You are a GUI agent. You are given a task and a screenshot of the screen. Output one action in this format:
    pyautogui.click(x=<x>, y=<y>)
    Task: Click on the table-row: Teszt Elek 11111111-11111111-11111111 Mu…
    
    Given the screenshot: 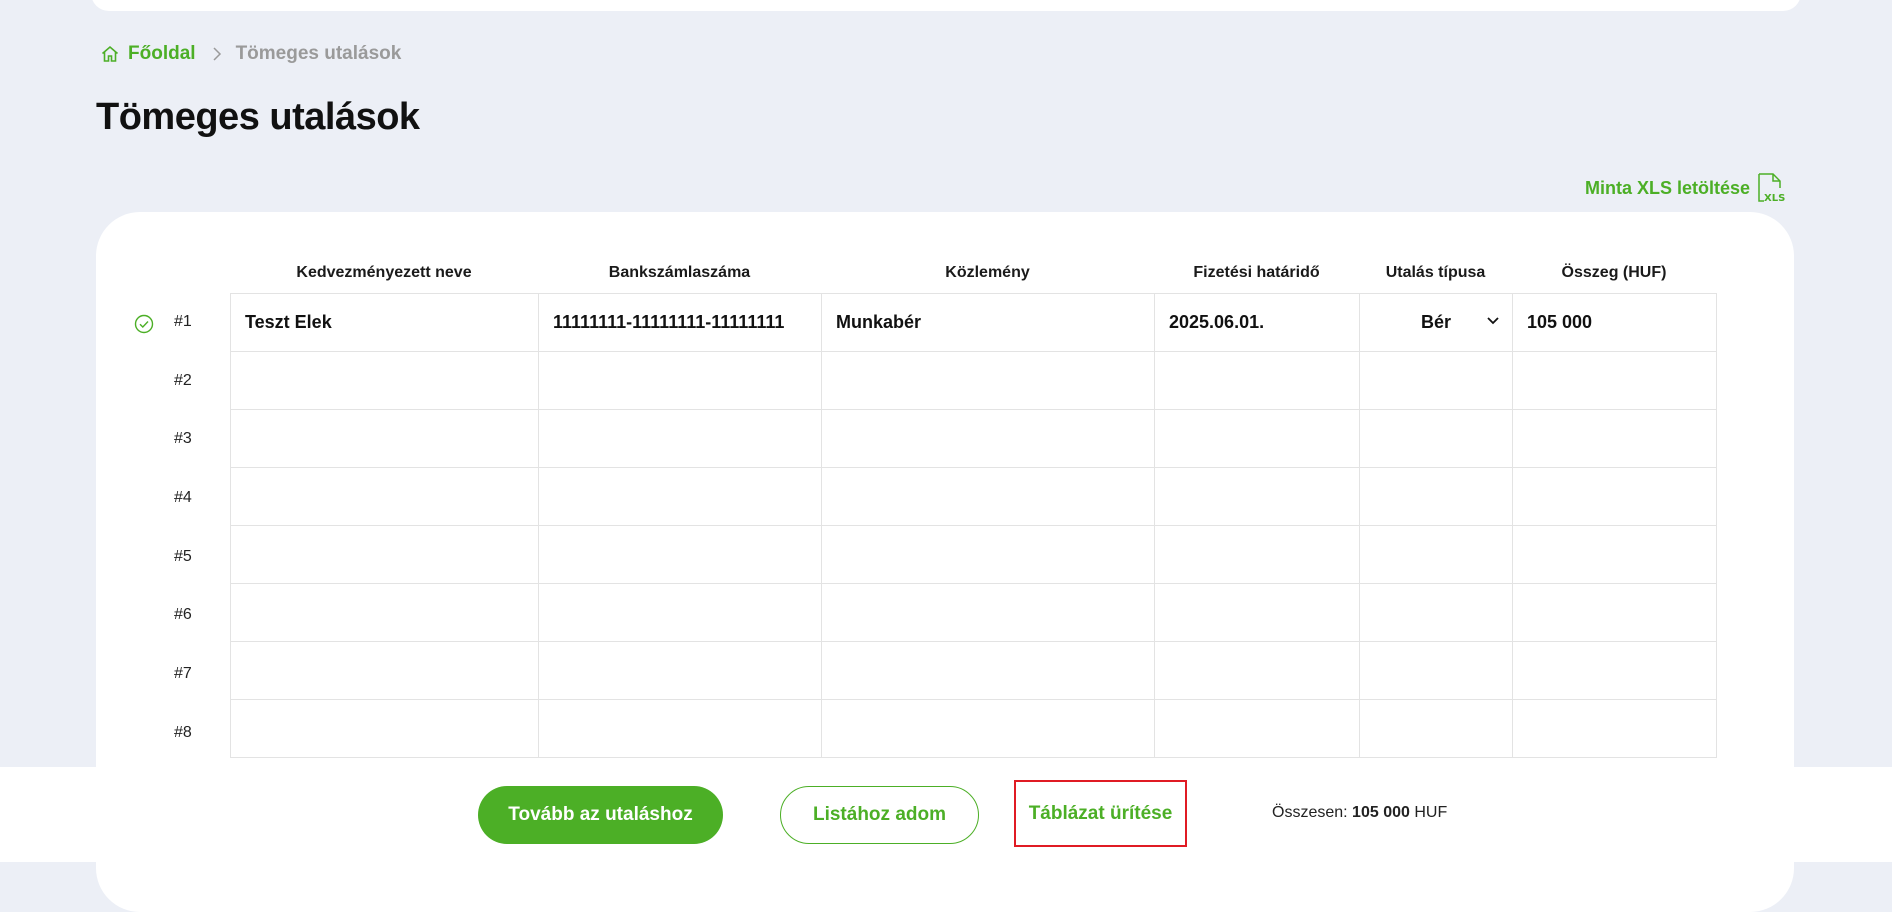 What is the action you would take?
    pyautogui.click(x=974, y=323)
    